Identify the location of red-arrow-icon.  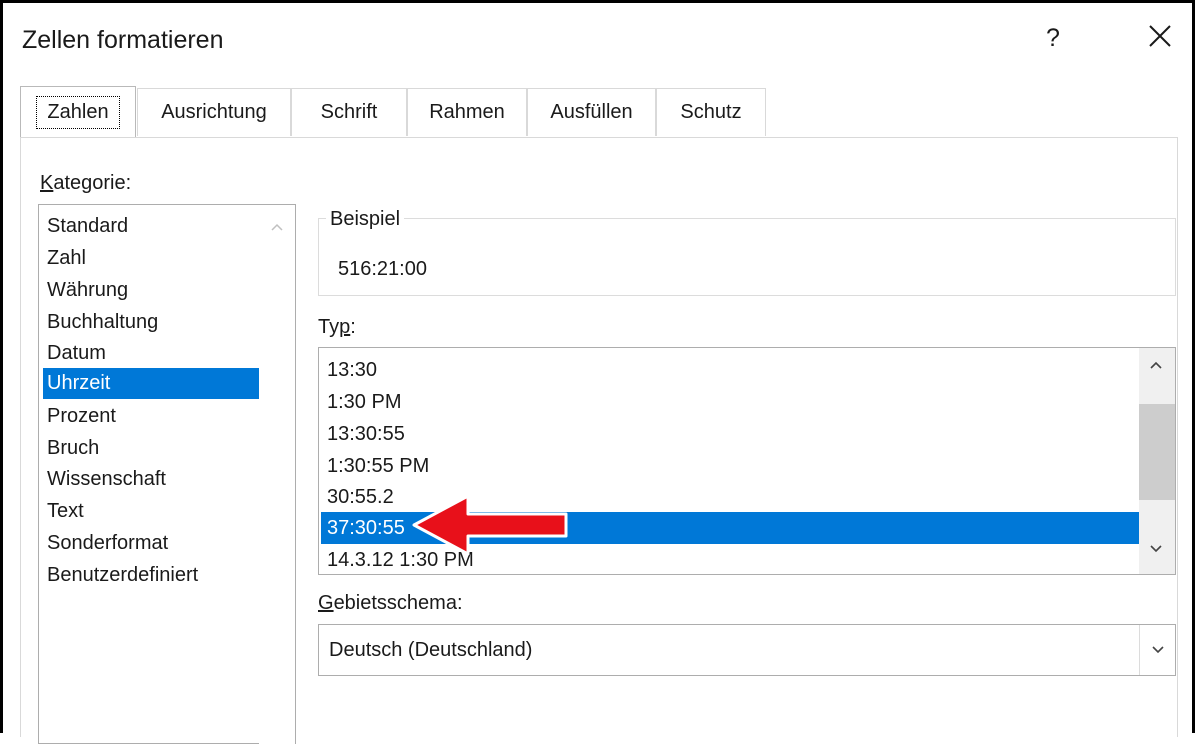
(490, 525).